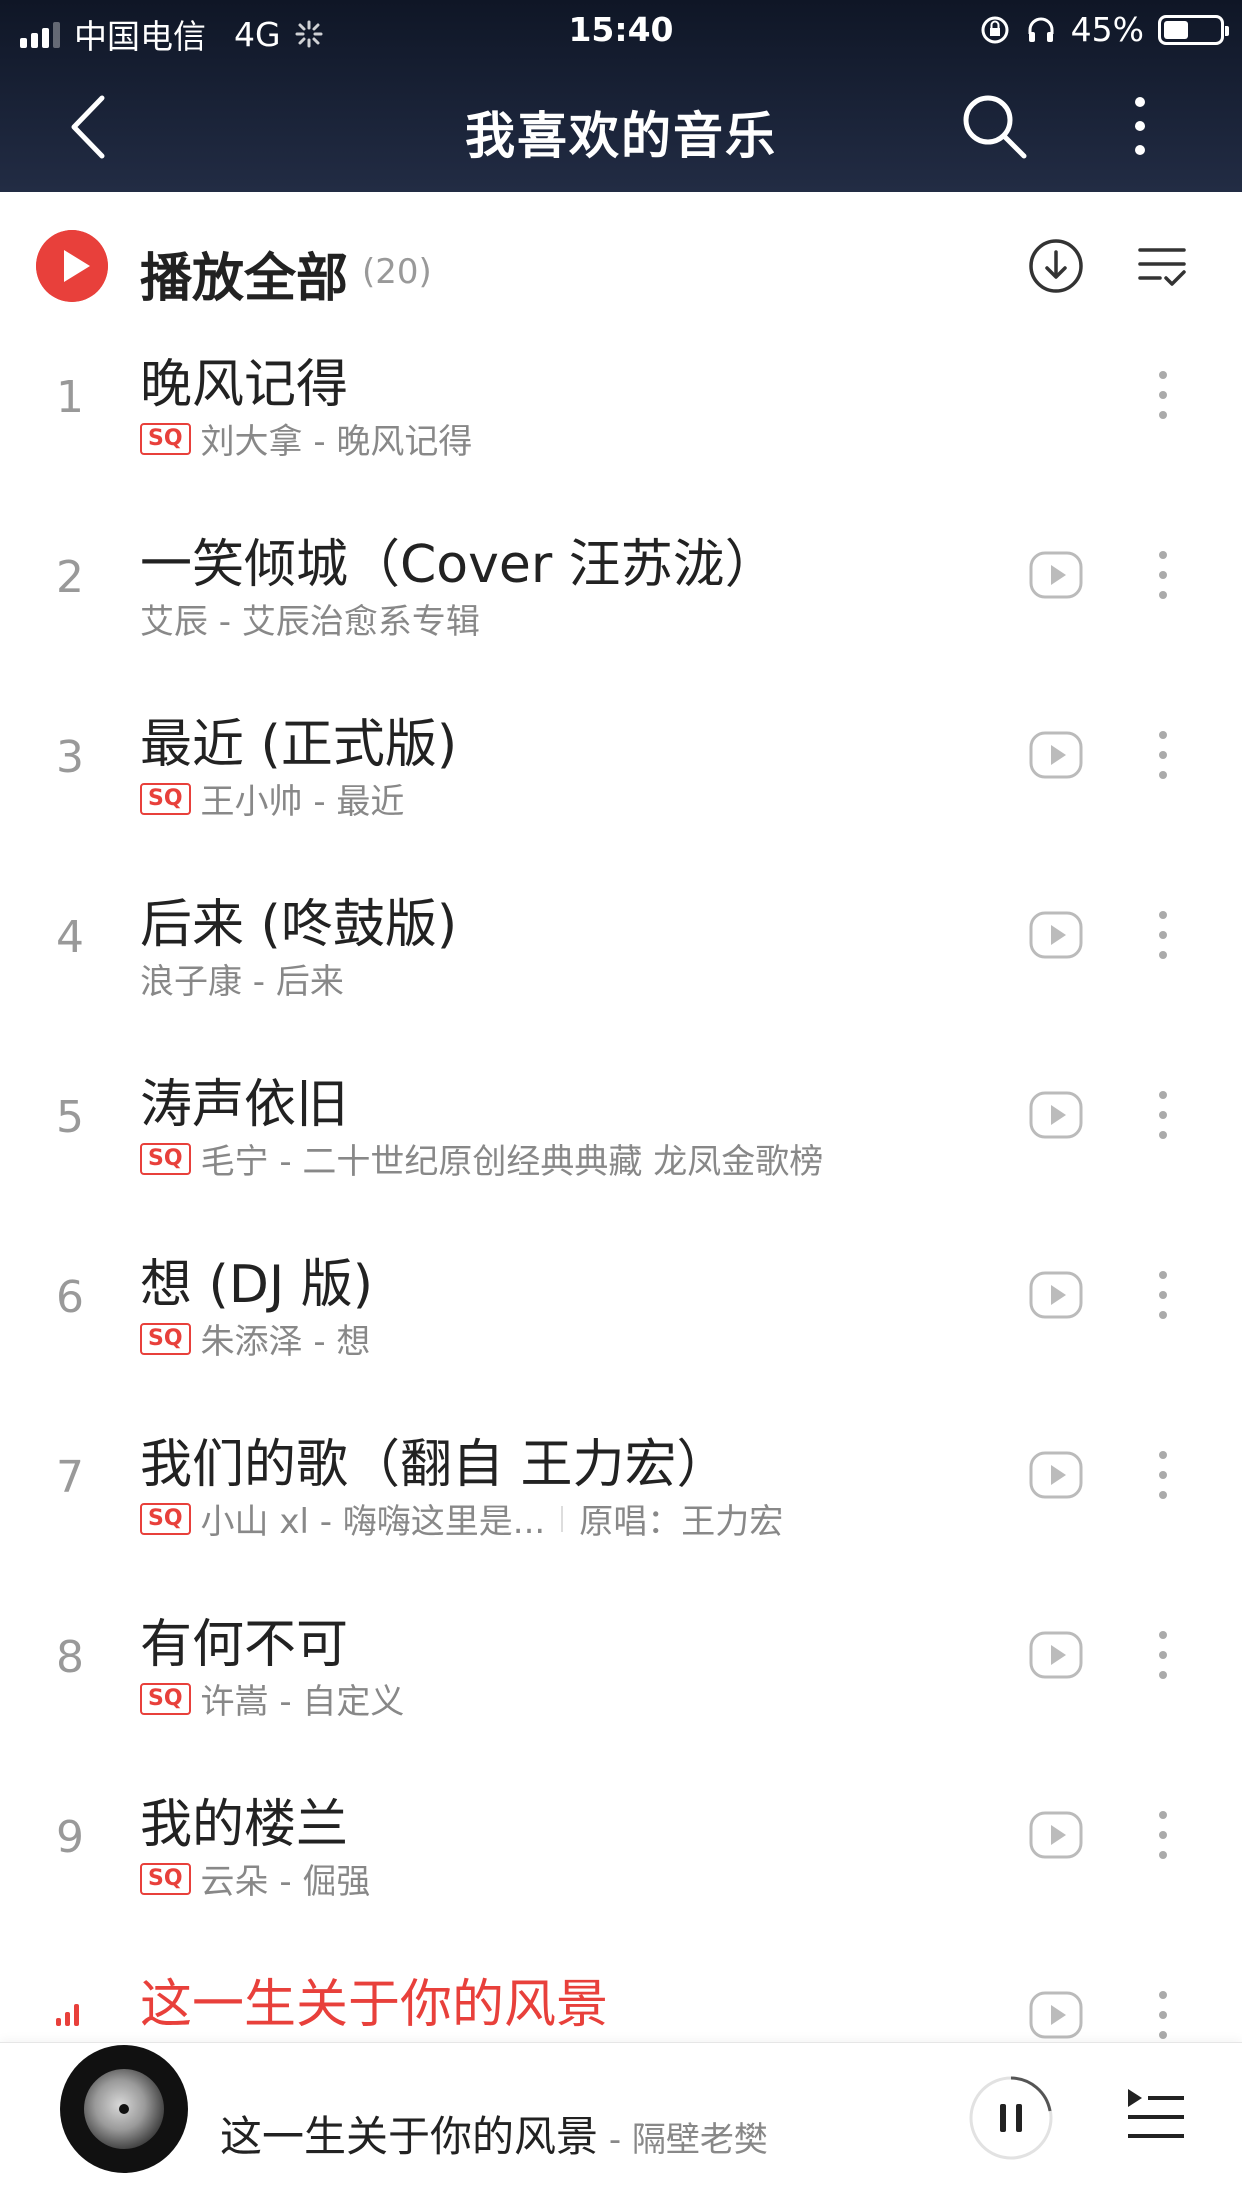  What do you see at coordinates (681, 1522) in the screenshot?
I see `original-singer: 原唱：王力宏` at bounding box center [681, 1522].